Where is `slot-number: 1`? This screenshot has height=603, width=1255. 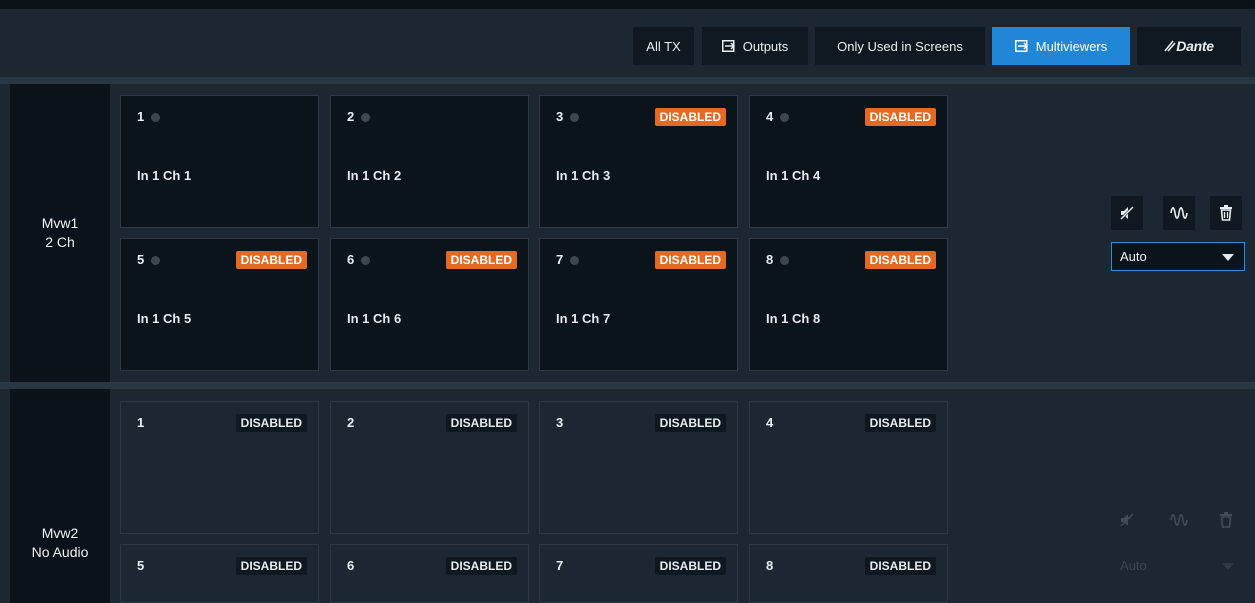 slot-number: 1 is located at coordinates (141, 422).